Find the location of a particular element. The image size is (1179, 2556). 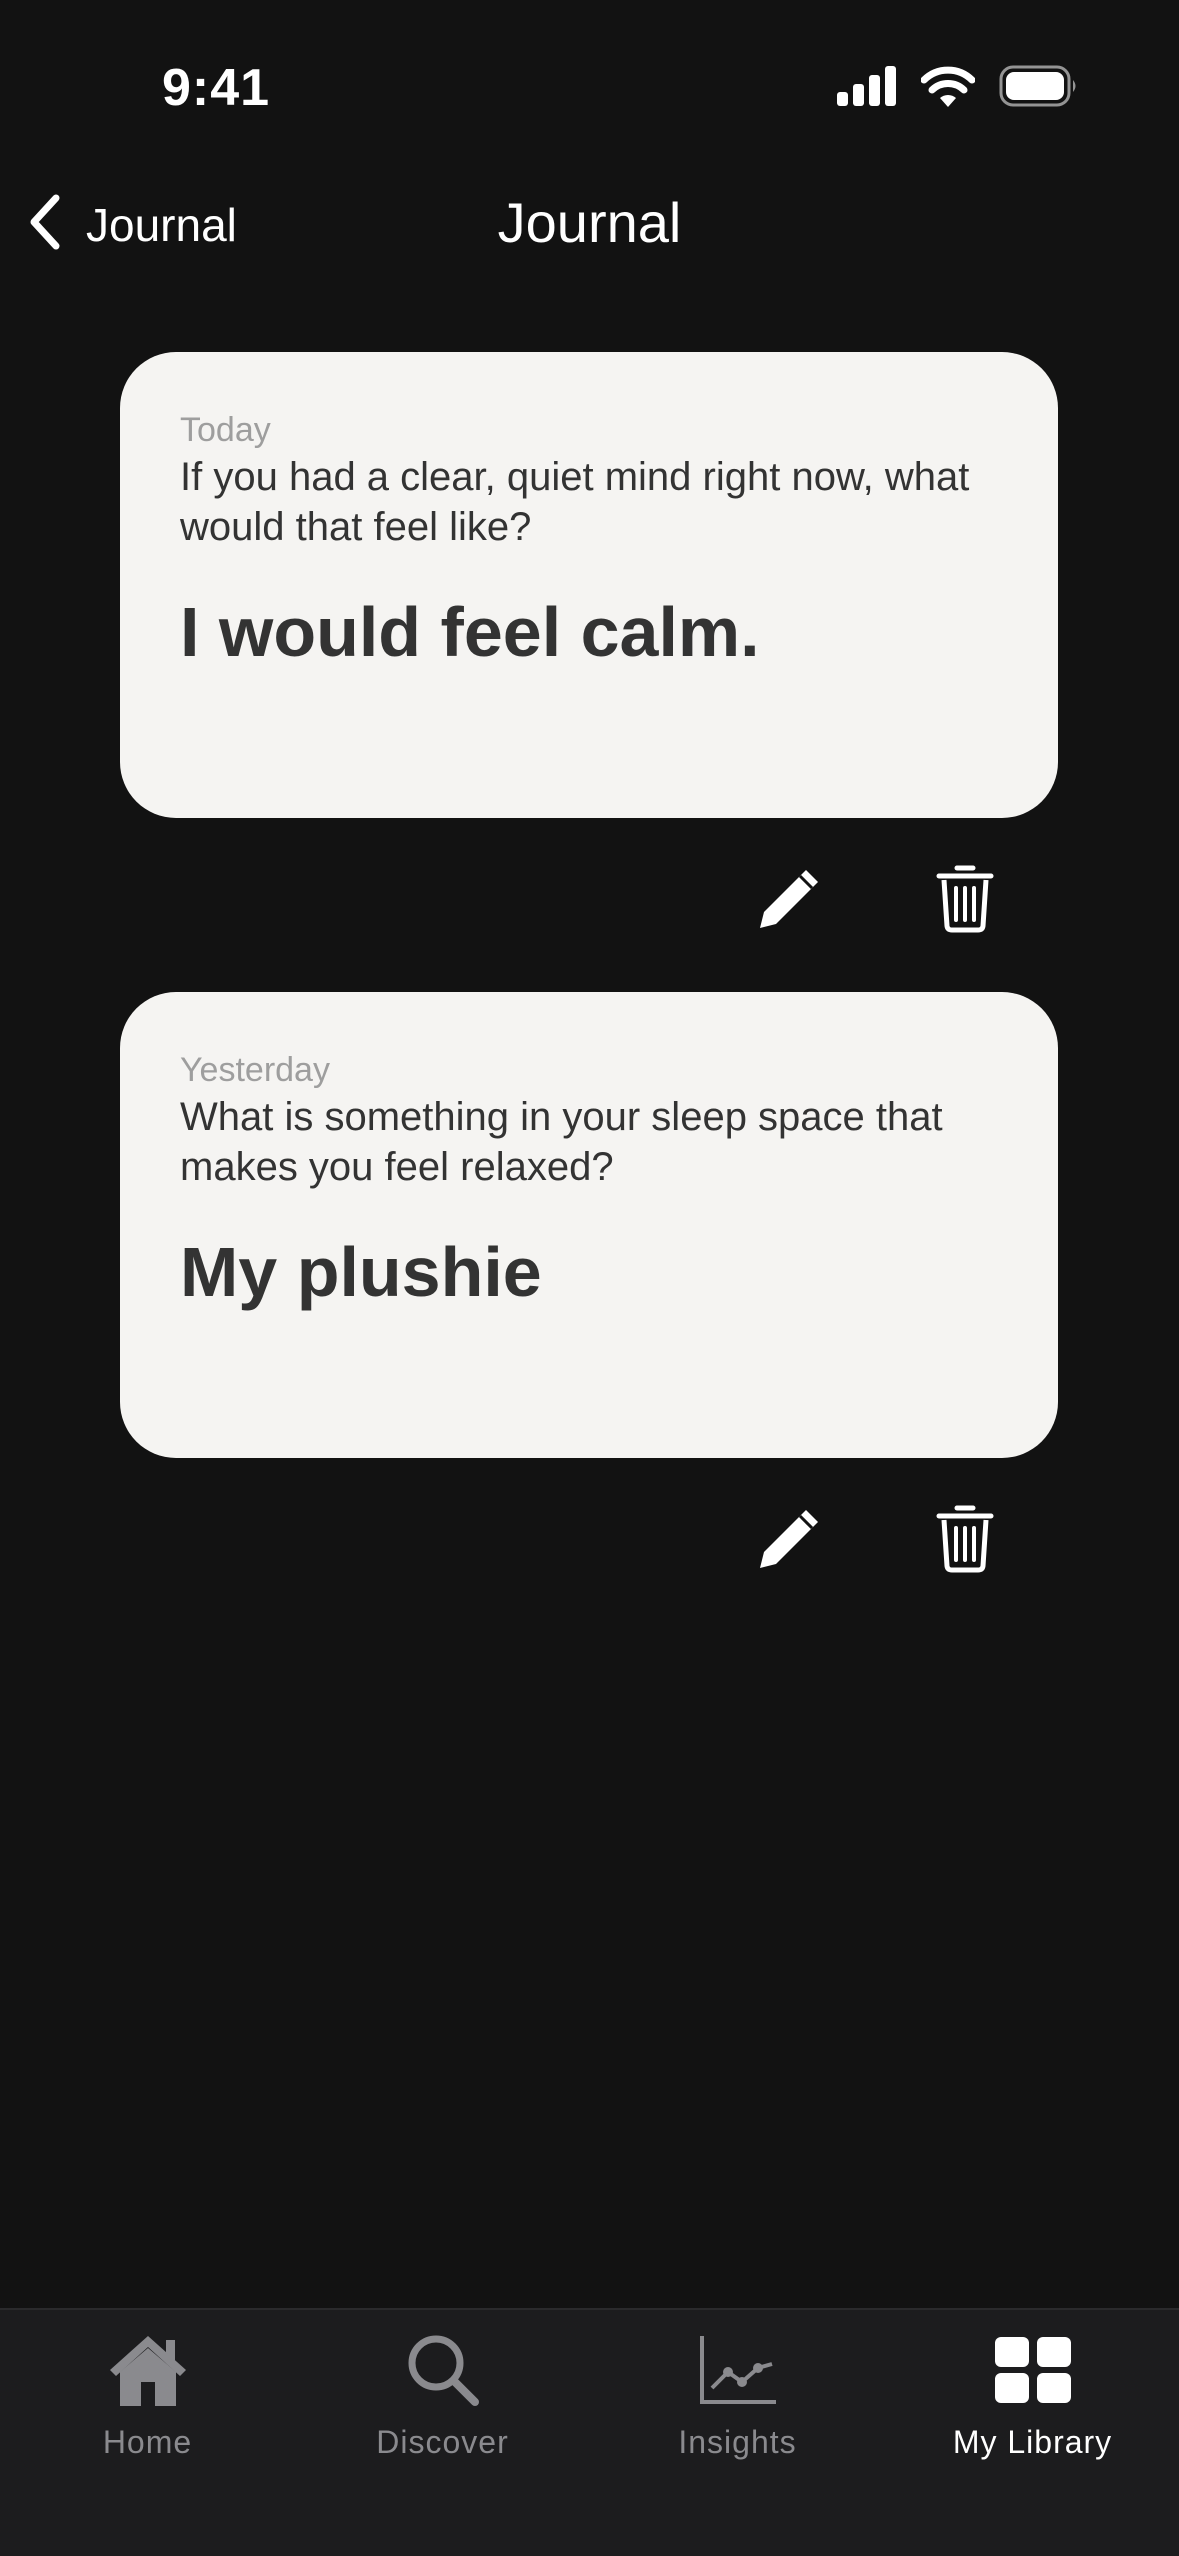

tab-bar: Home Discover Insights My Library is located at coordinates (589, 2432).